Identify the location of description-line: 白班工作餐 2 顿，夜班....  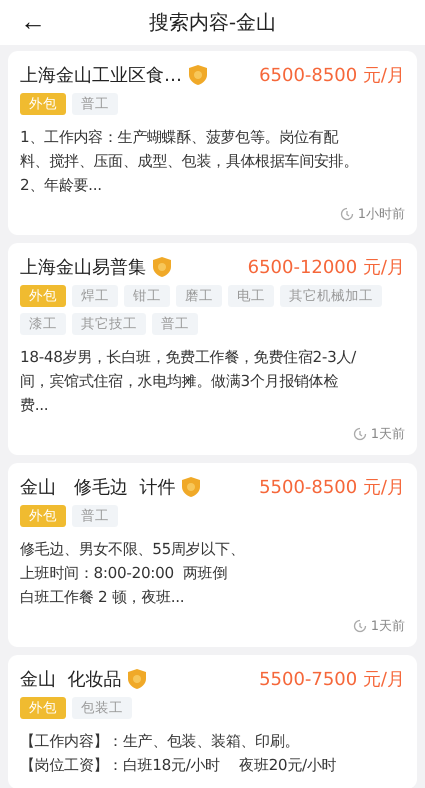
(103, 597).